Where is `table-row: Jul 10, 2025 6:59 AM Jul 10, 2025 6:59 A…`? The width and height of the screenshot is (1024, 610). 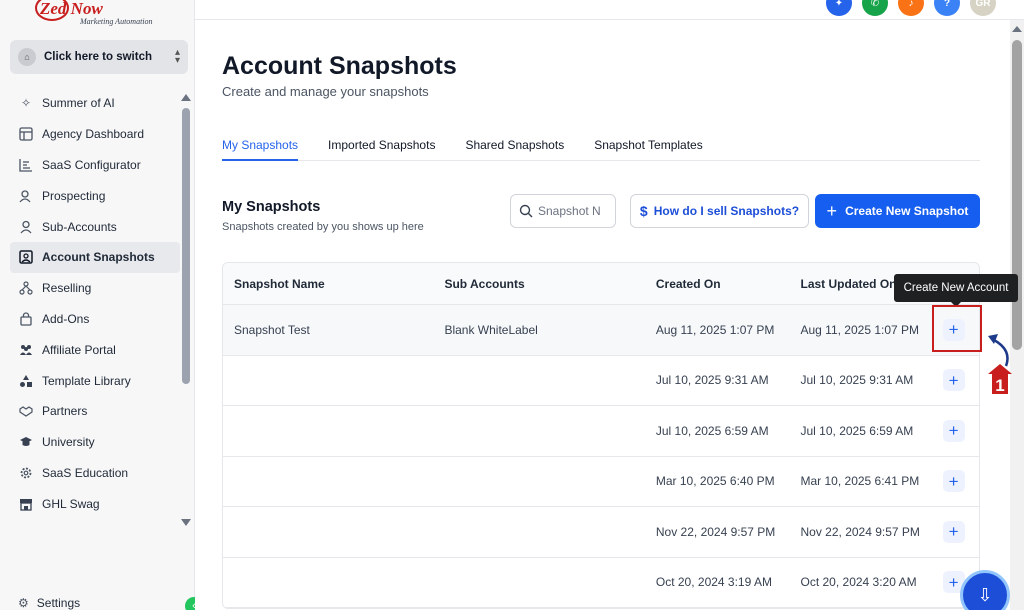
table-row: Jul 10, 2025 6:59 AM Jul 10, 2025 6:59 A… is located at coordinates (601, 431).